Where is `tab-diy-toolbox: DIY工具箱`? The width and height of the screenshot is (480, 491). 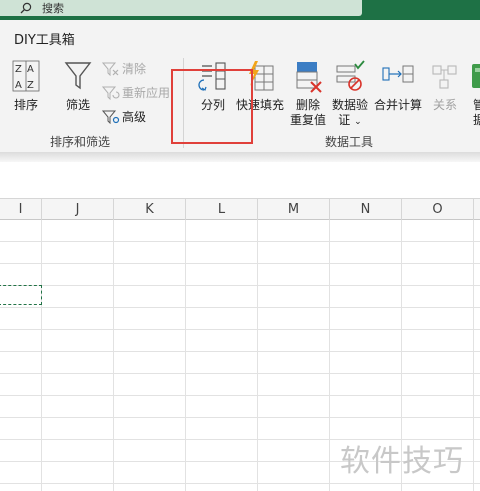
tab-diy-toolbox: DIY工具箱 is located at coordinates (44, 38).